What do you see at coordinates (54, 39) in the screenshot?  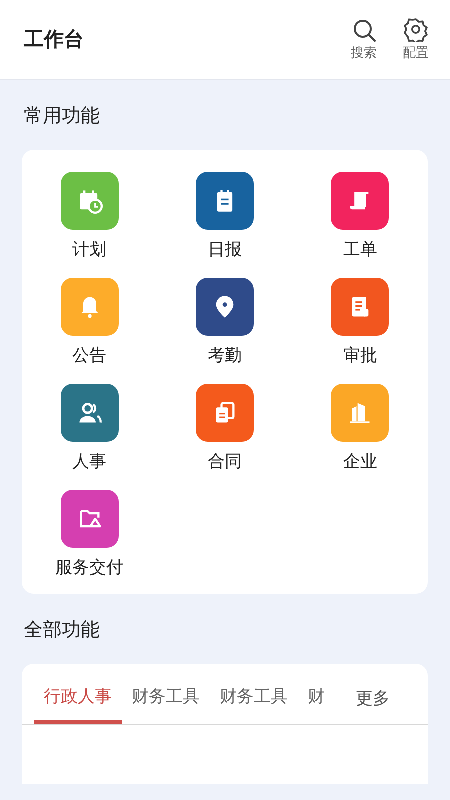 I see `page-title: 工作台` at bounding box center [54, 39].